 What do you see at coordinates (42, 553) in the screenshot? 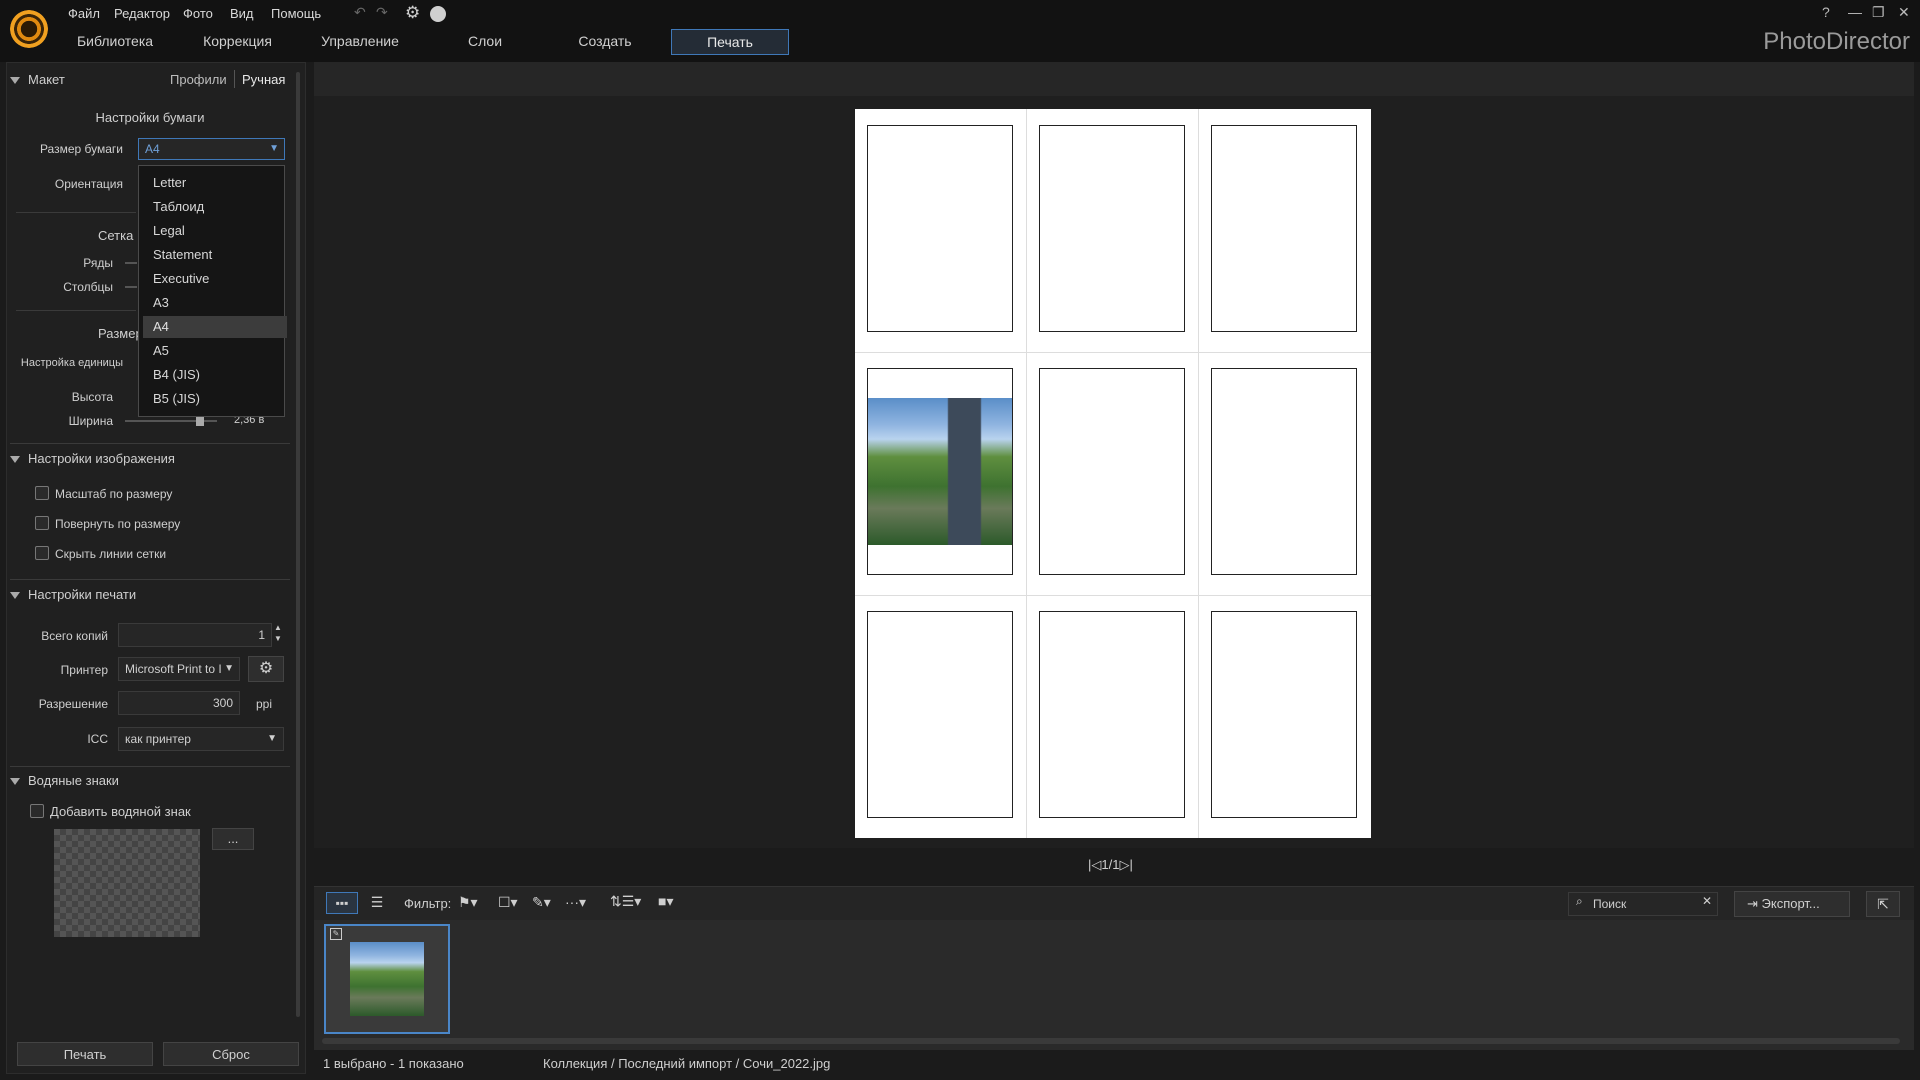
I see `hide-grid-checkbox` at bounding box center [42, 553].